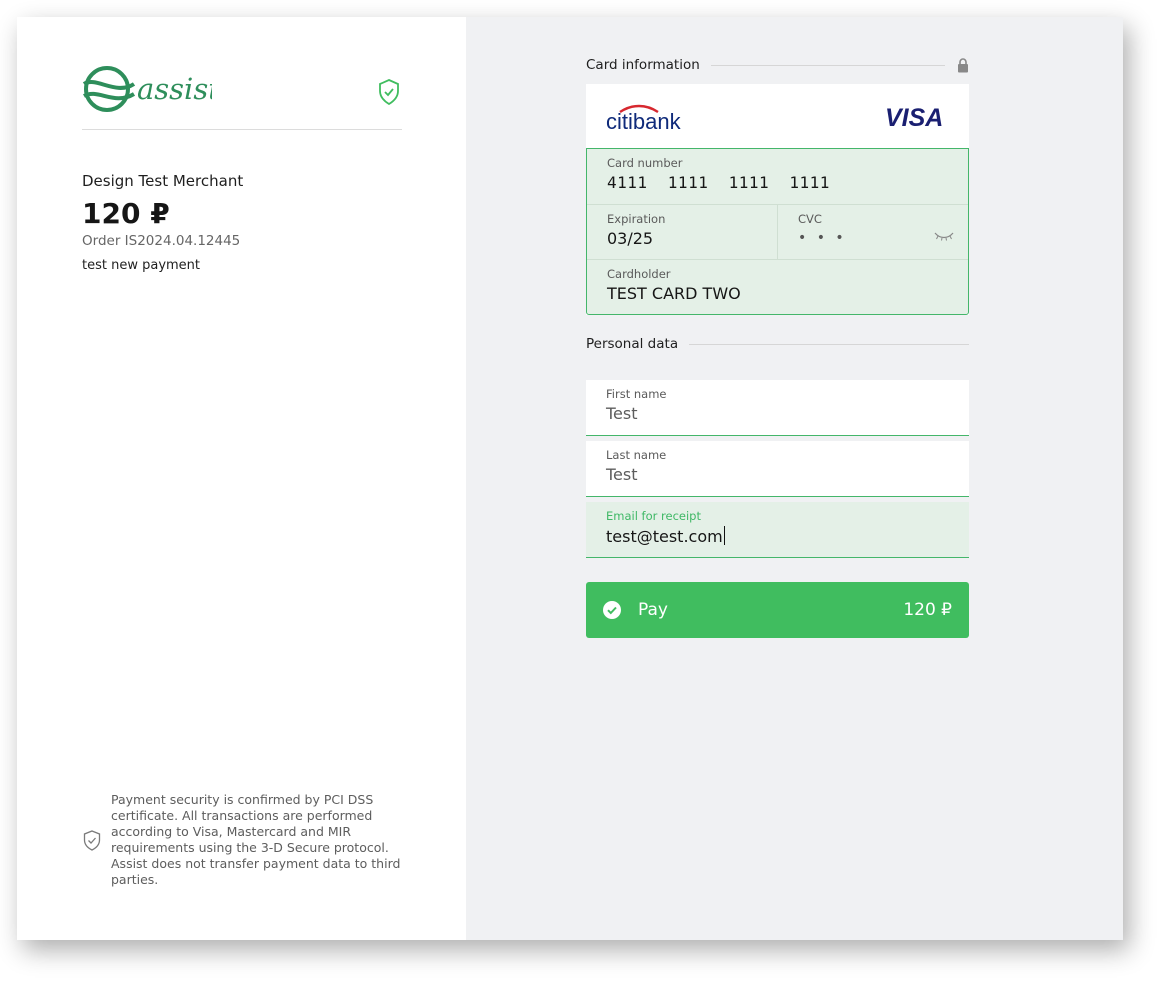  I want to click on first-name-field: First name Test, so click(777, 408).